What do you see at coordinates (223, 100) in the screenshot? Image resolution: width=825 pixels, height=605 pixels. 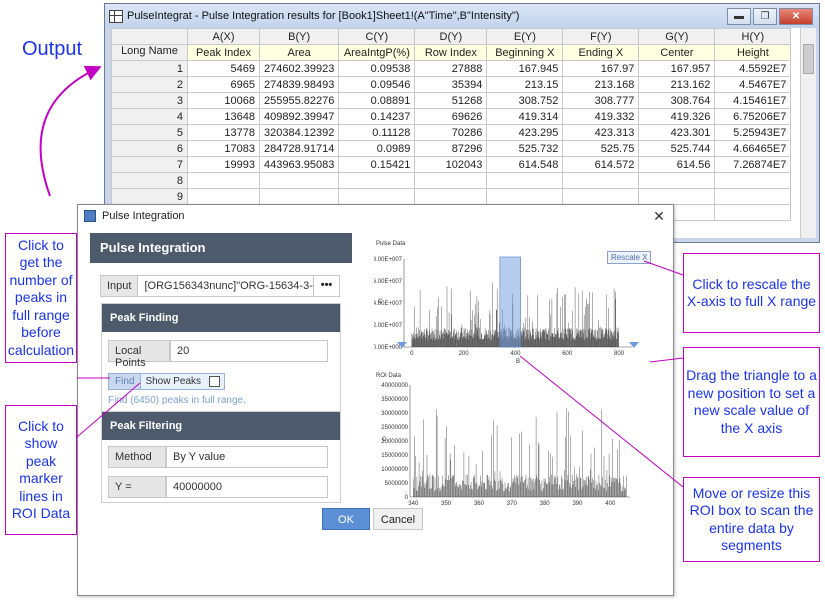 I see `table-cell: 10068` at bounding box center [223, 100].